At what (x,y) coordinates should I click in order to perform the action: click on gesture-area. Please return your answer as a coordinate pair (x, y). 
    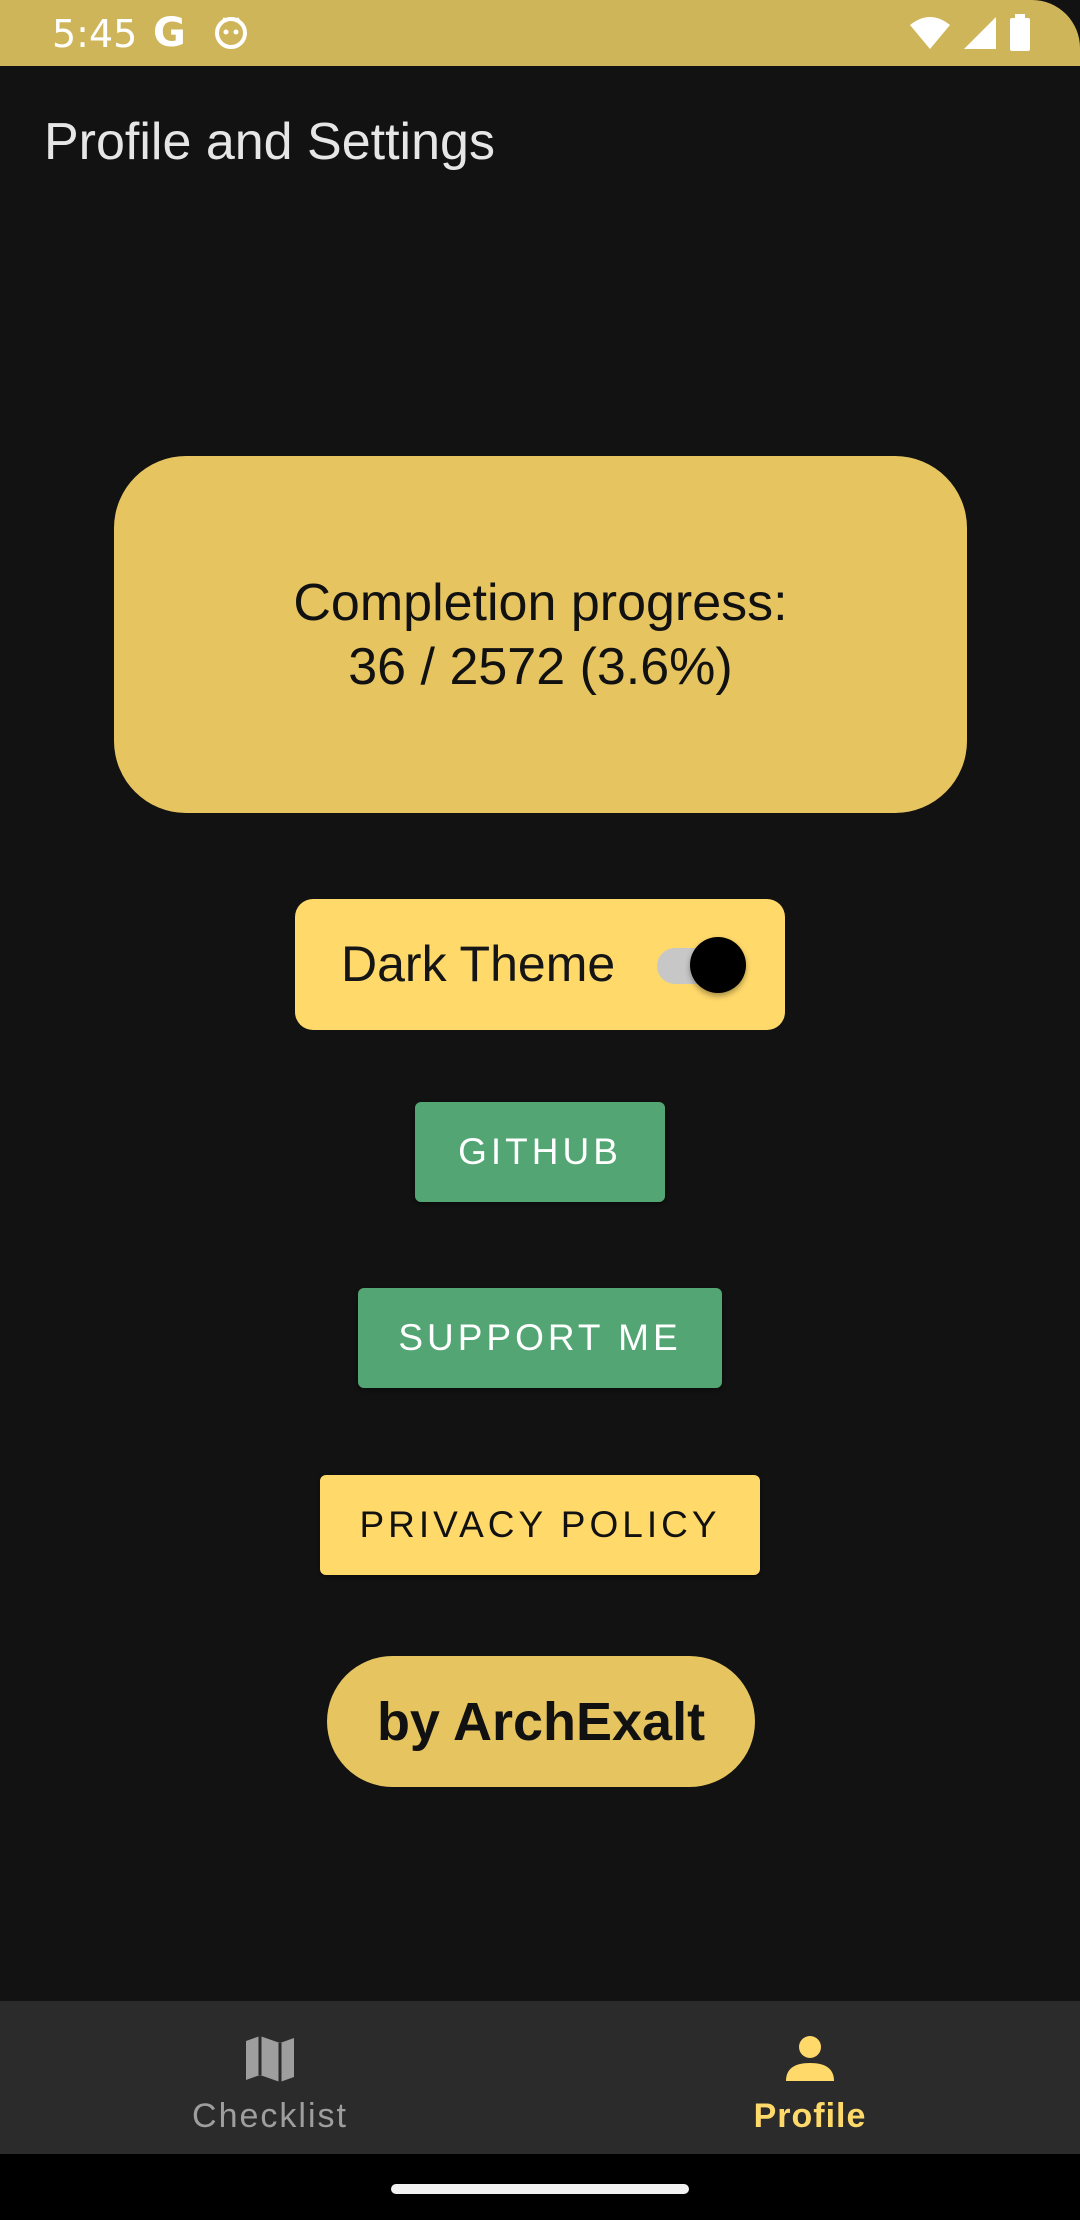
    Looking at the image, I should click on (540, 2187).